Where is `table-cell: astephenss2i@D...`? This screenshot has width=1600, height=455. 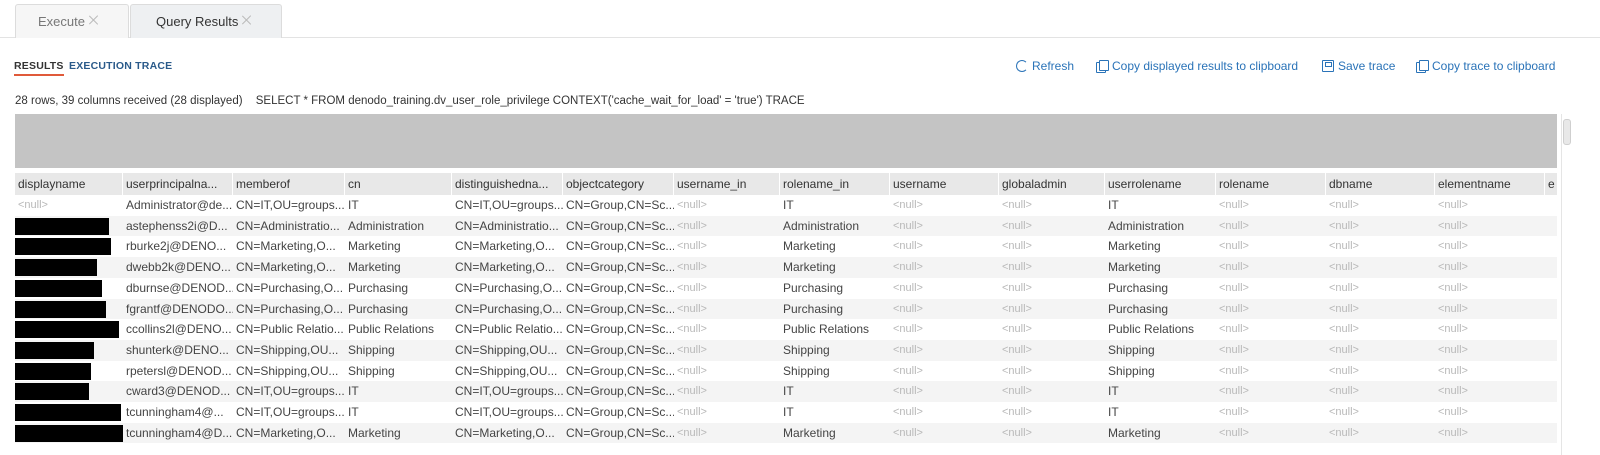 table-cell: astephenss2i@D... is located at coordinates (178, 226).